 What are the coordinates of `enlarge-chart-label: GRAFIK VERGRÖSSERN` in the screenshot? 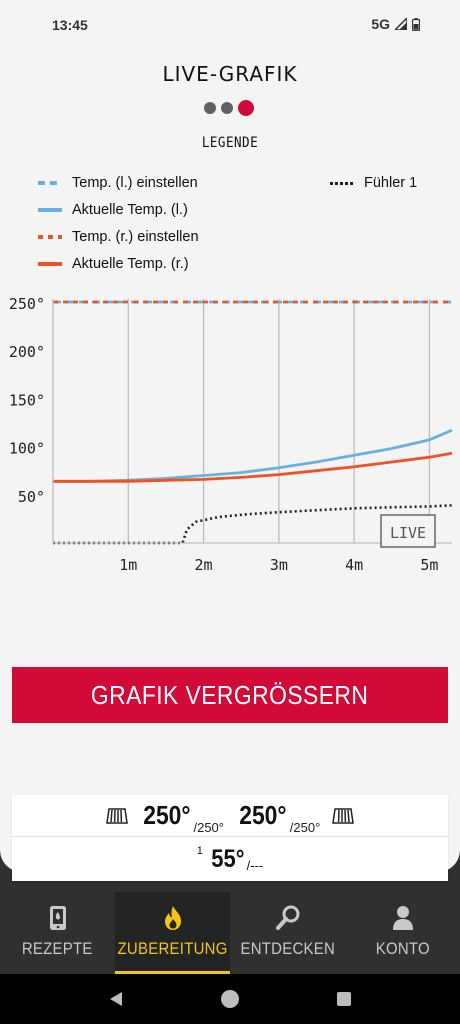 It's located at (230, 694).